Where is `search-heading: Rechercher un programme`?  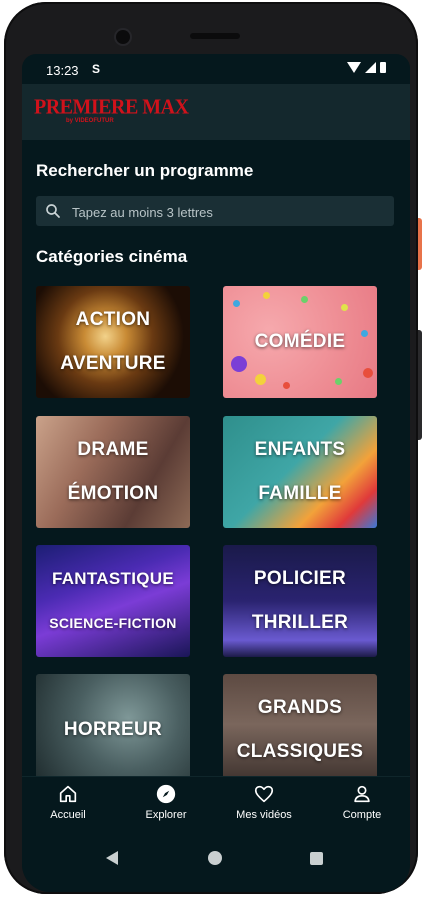
search-heading: Rechercher un programme is located at coordinates (145, 170).